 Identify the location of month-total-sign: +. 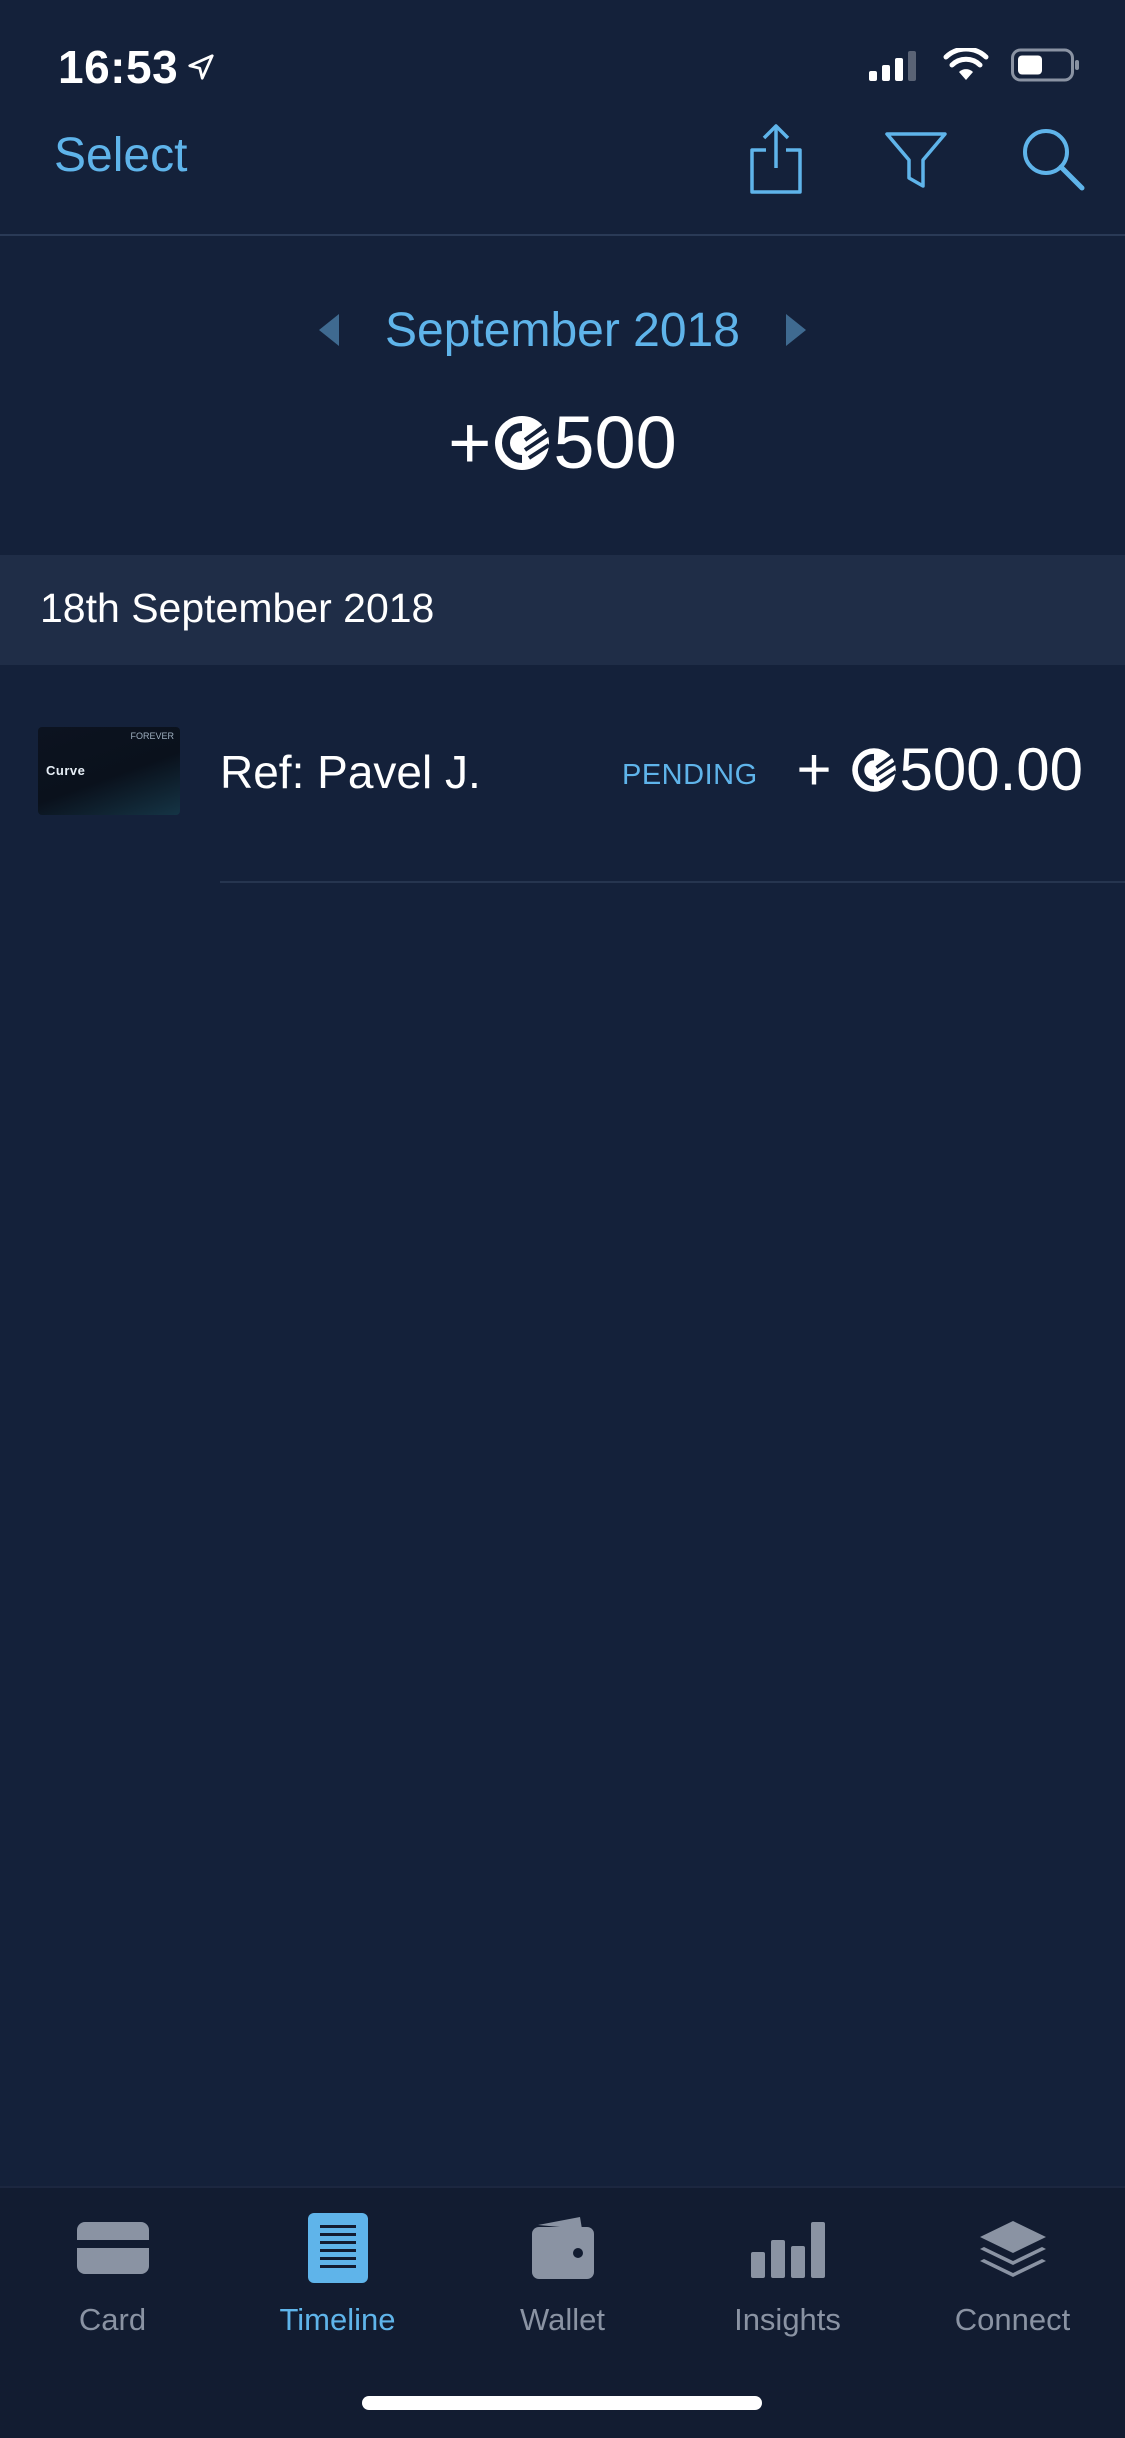
(470, 442).